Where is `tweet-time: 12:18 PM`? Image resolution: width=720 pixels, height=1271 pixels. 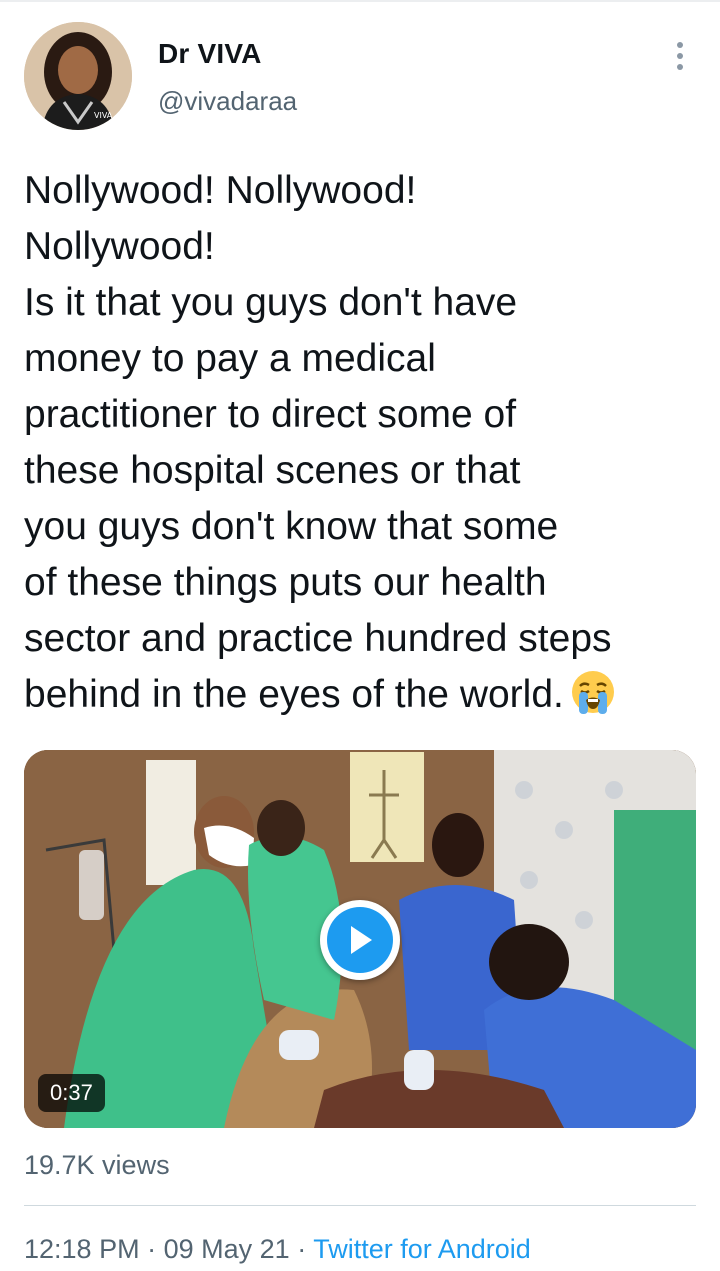 tweet-time: 12:18 PM is located at coordinates (82, 1249).